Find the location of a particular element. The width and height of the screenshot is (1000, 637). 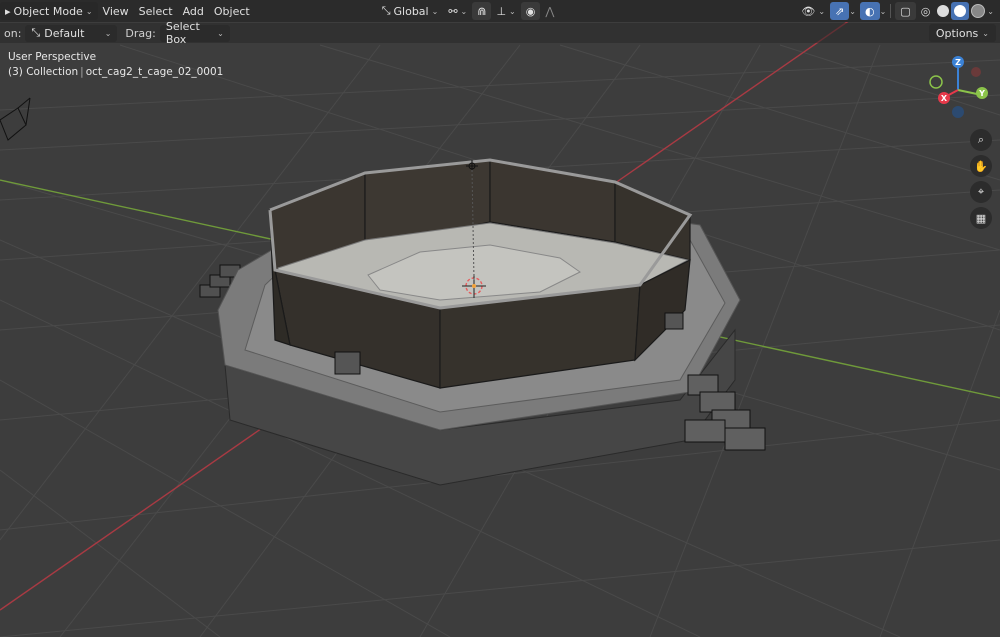

proportional-editing: ◉ is located at coordinates (530, 11).